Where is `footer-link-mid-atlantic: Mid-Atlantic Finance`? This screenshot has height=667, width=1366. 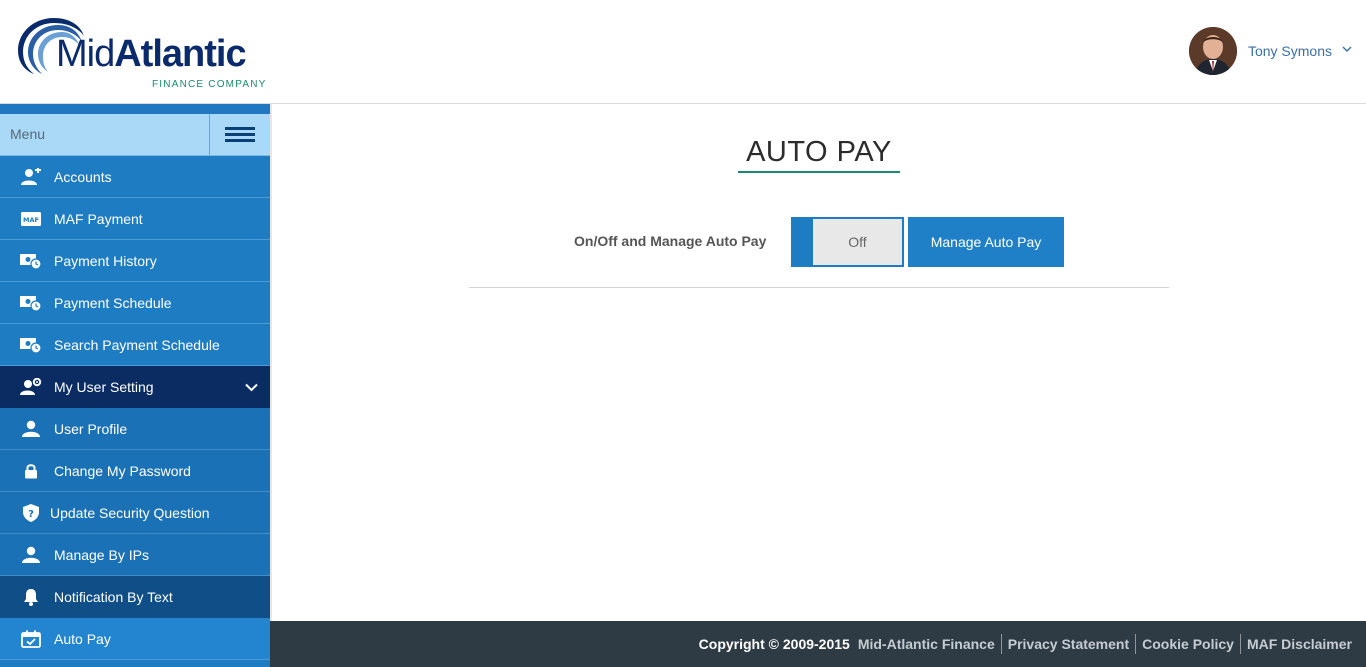 footer-link-mid-atlantic: Mid-Atlantic Finance is located at coordinates (929, 644).